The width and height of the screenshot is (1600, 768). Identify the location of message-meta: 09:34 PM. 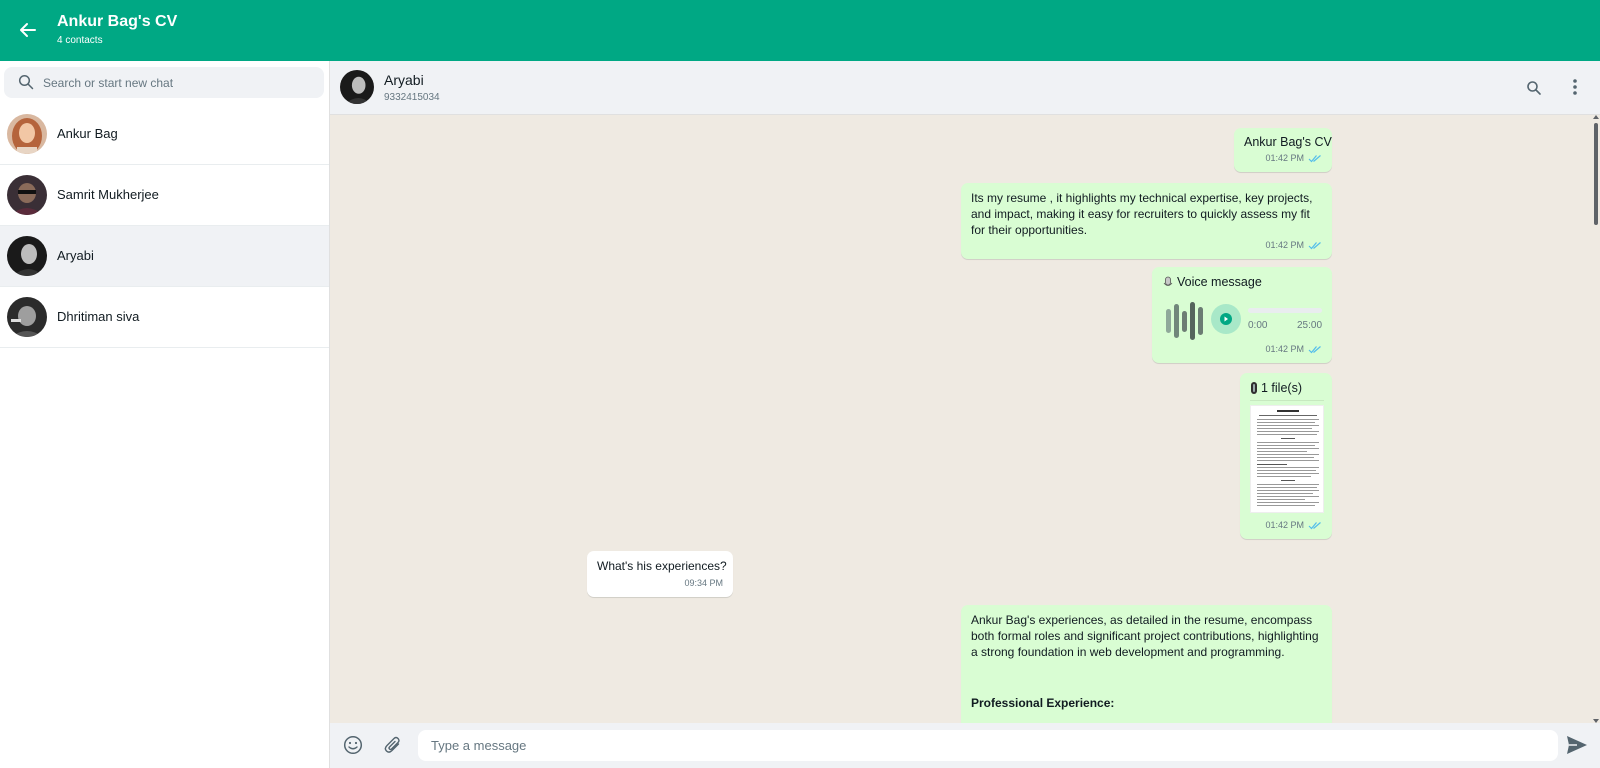
(703, 583).